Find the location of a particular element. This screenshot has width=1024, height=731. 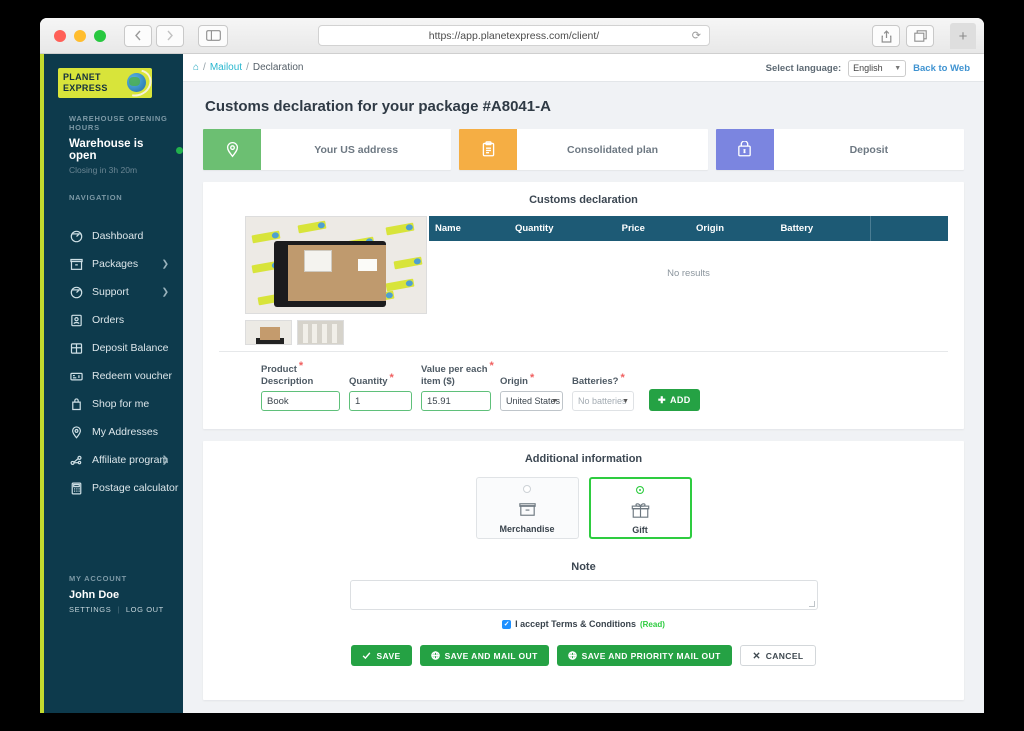

share-icon is located at coordinates (886, 36).